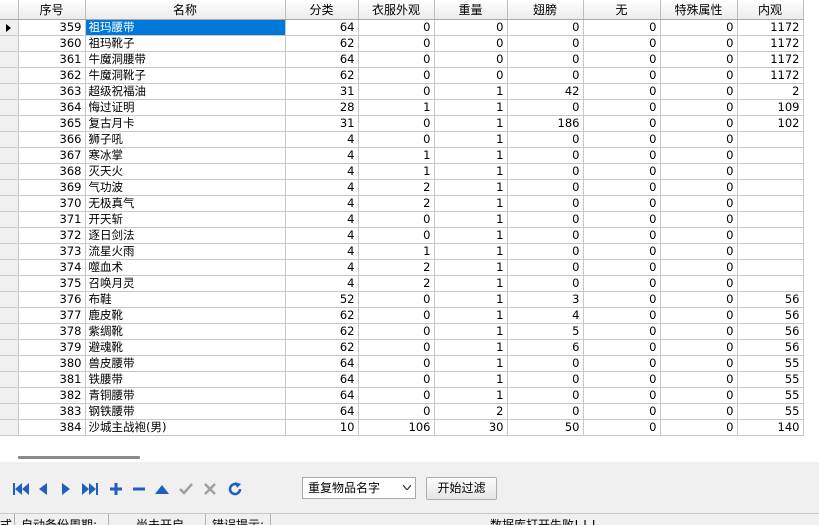 This screenshot has height=525, width=819. Describe the element at coordinates (185, 187) in the screenshot. I see `cell-name: 气功波` at that location.